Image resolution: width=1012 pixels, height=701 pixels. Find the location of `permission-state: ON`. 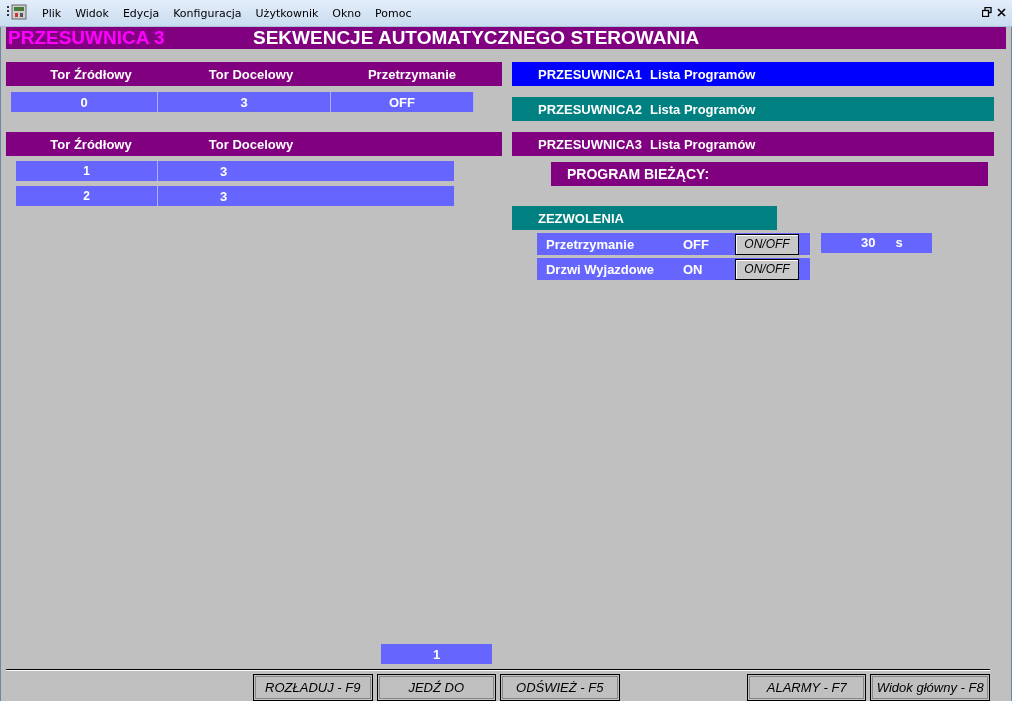

permission-state: ON is located at coordinates (693, 269).